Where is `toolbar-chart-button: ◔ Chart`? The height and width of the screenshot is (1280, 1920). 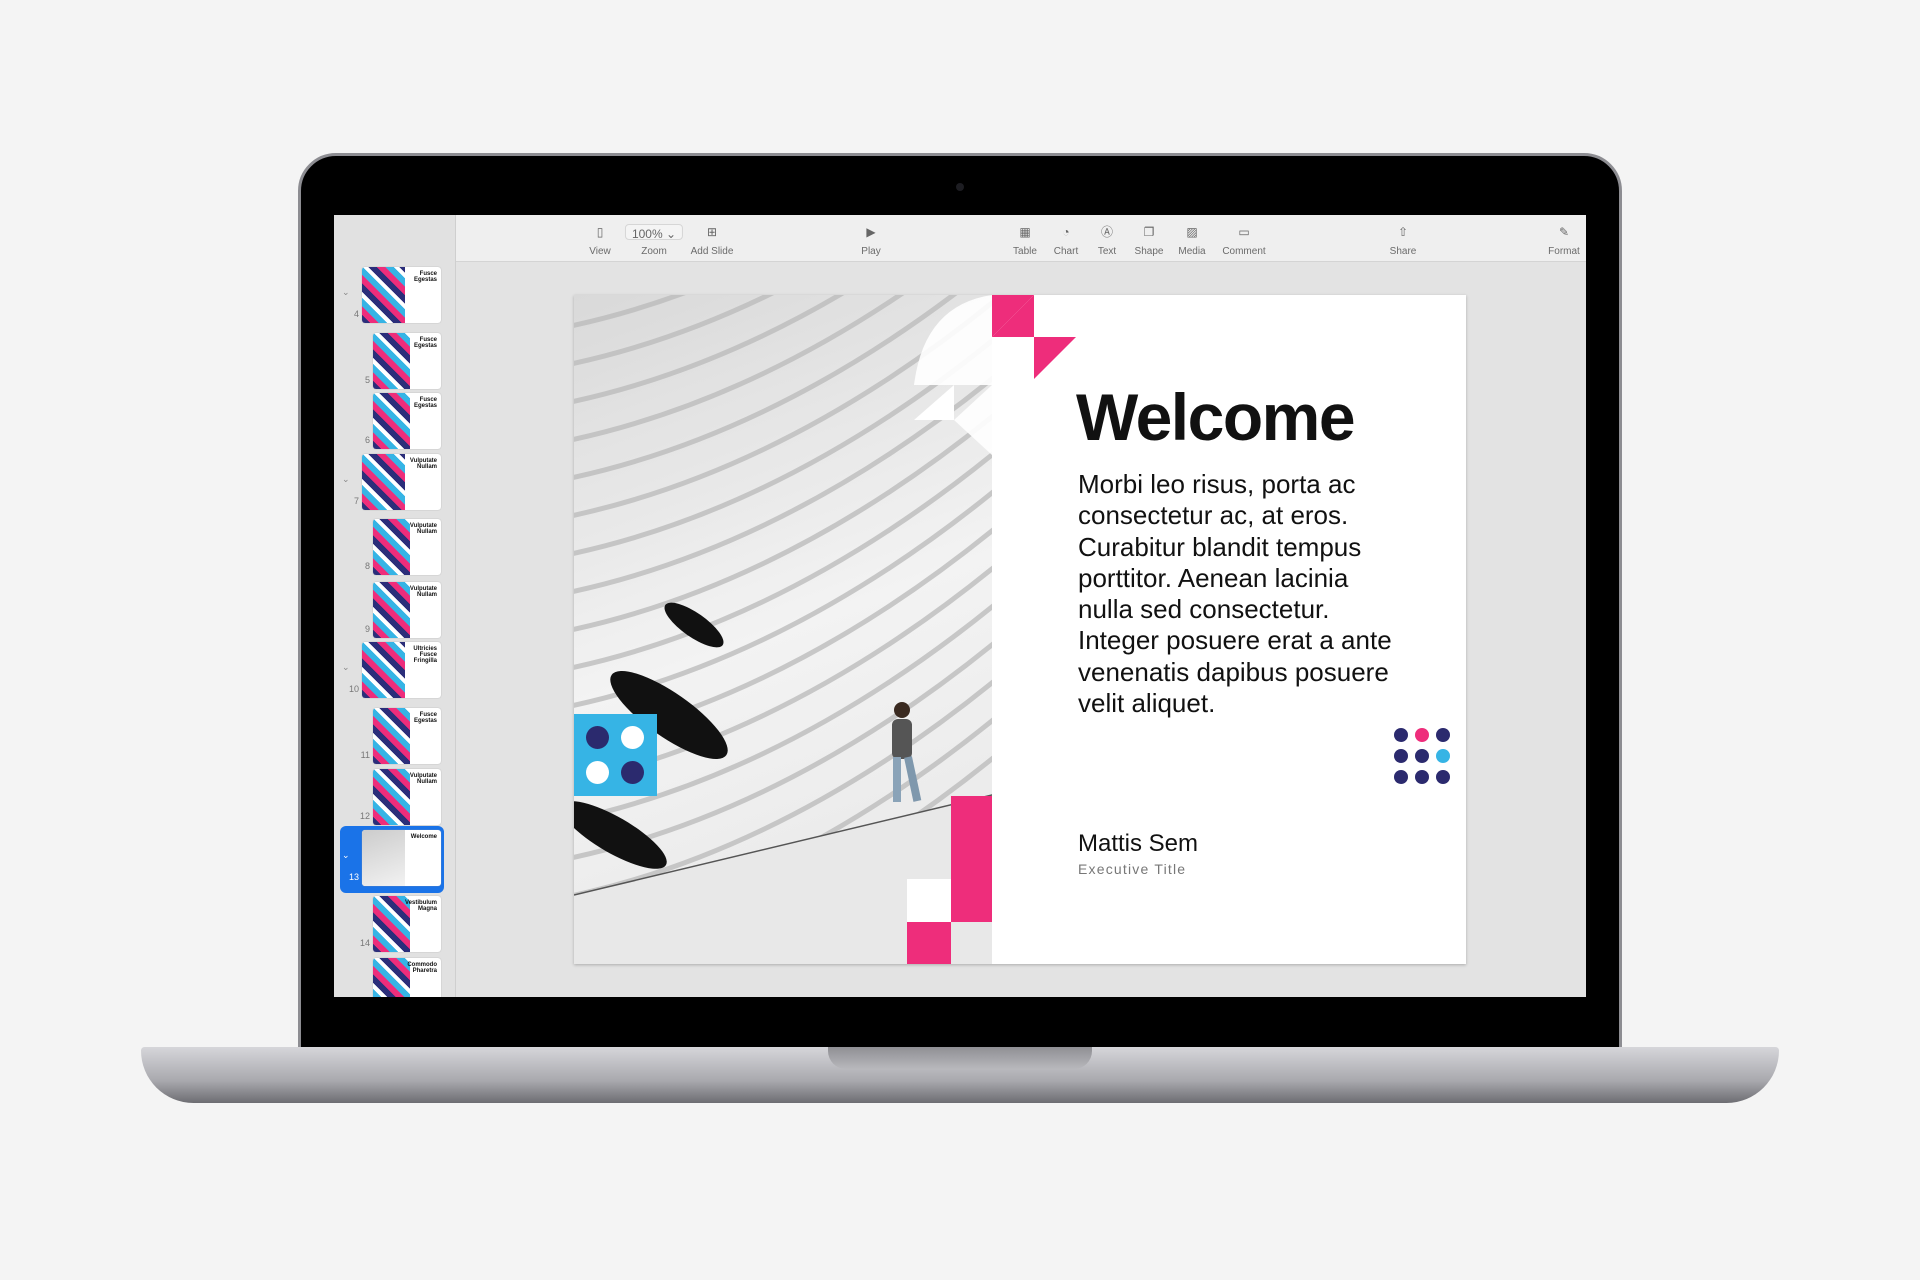 toolbar-chart-button: ◔ Chart is located at coordinates (1066, 240).